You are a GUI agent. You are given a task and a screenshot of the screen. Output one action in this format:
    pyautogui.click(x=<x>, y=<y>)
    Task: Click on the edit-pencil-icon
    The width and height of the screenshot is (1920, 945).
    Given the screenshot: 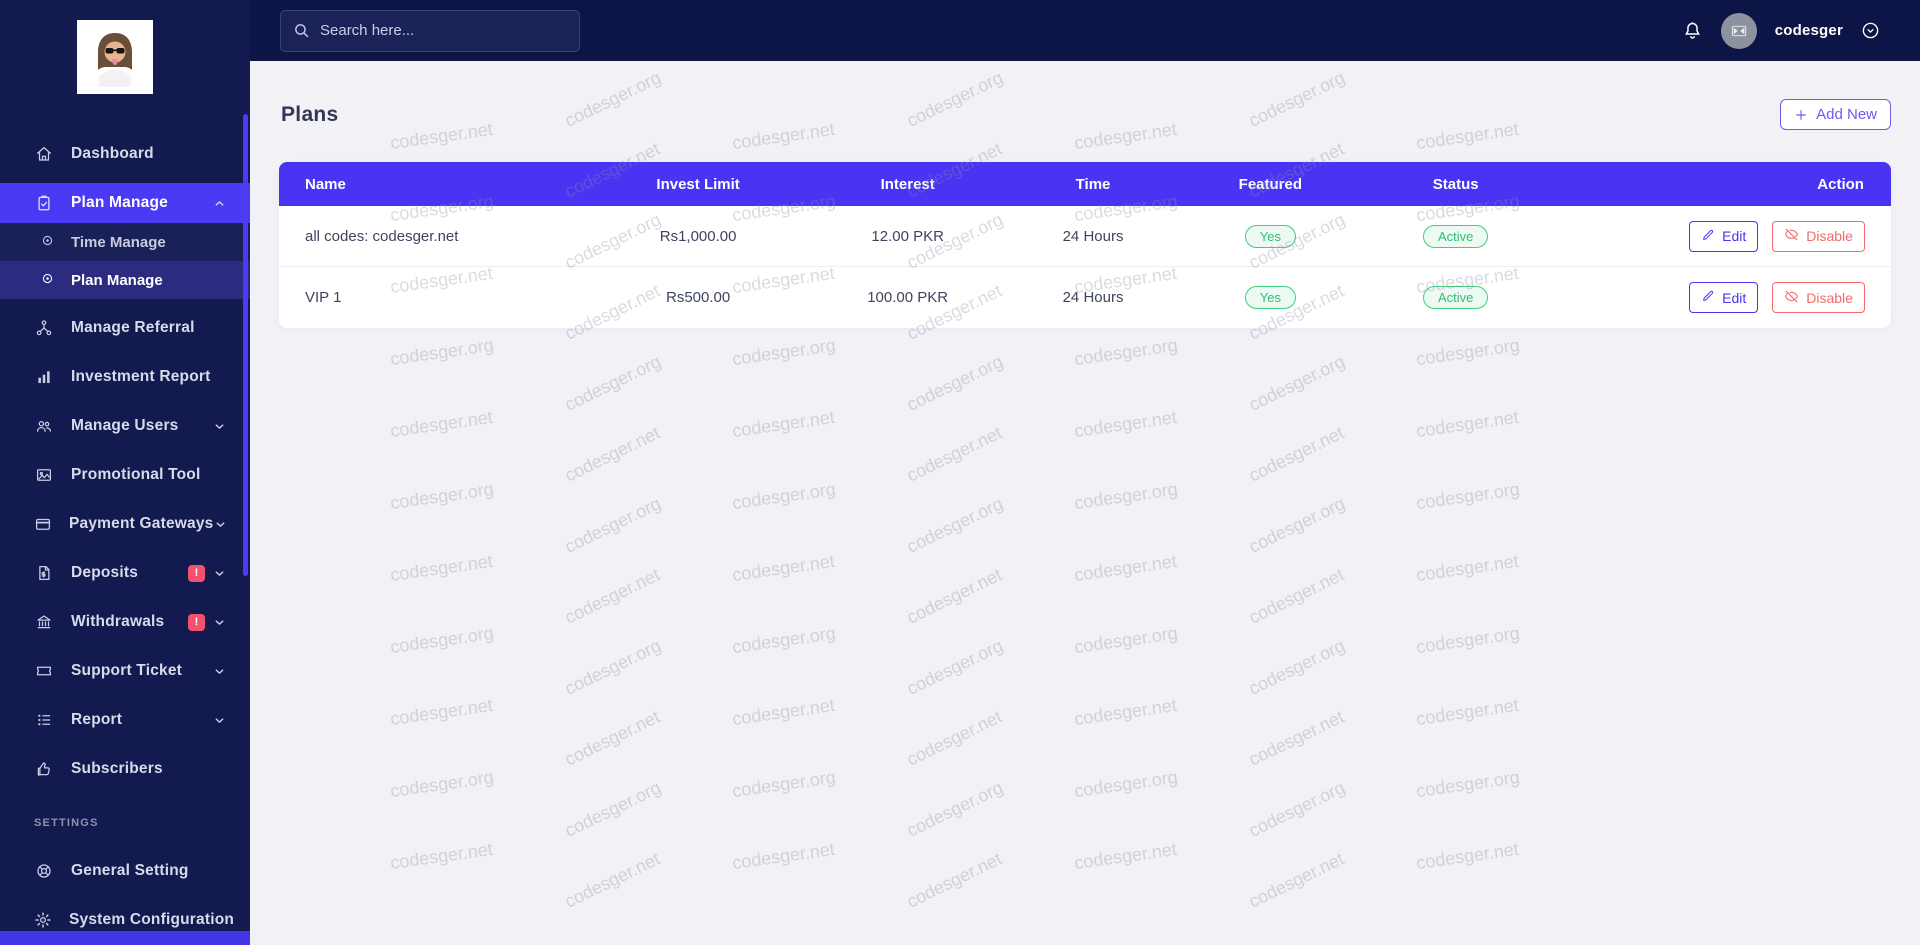 What is the action you would take?
    pyautogui.click(x=1708, y=297)
    